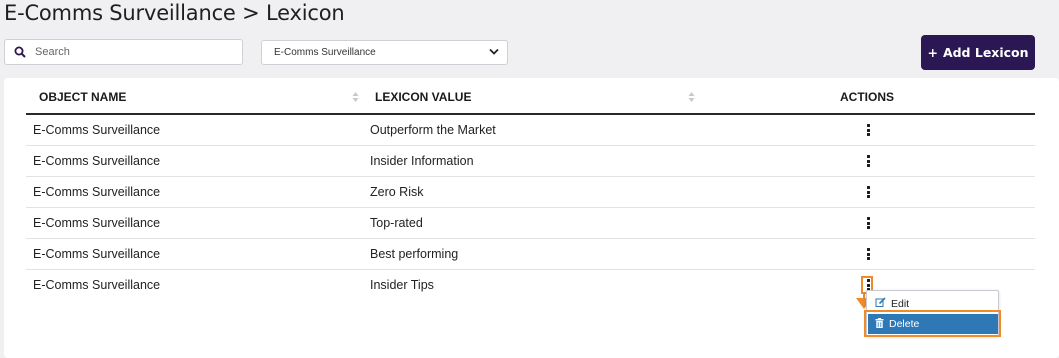  I want to click on table-row: E-Comms Surveillance Top-rated, so click(530, 223).